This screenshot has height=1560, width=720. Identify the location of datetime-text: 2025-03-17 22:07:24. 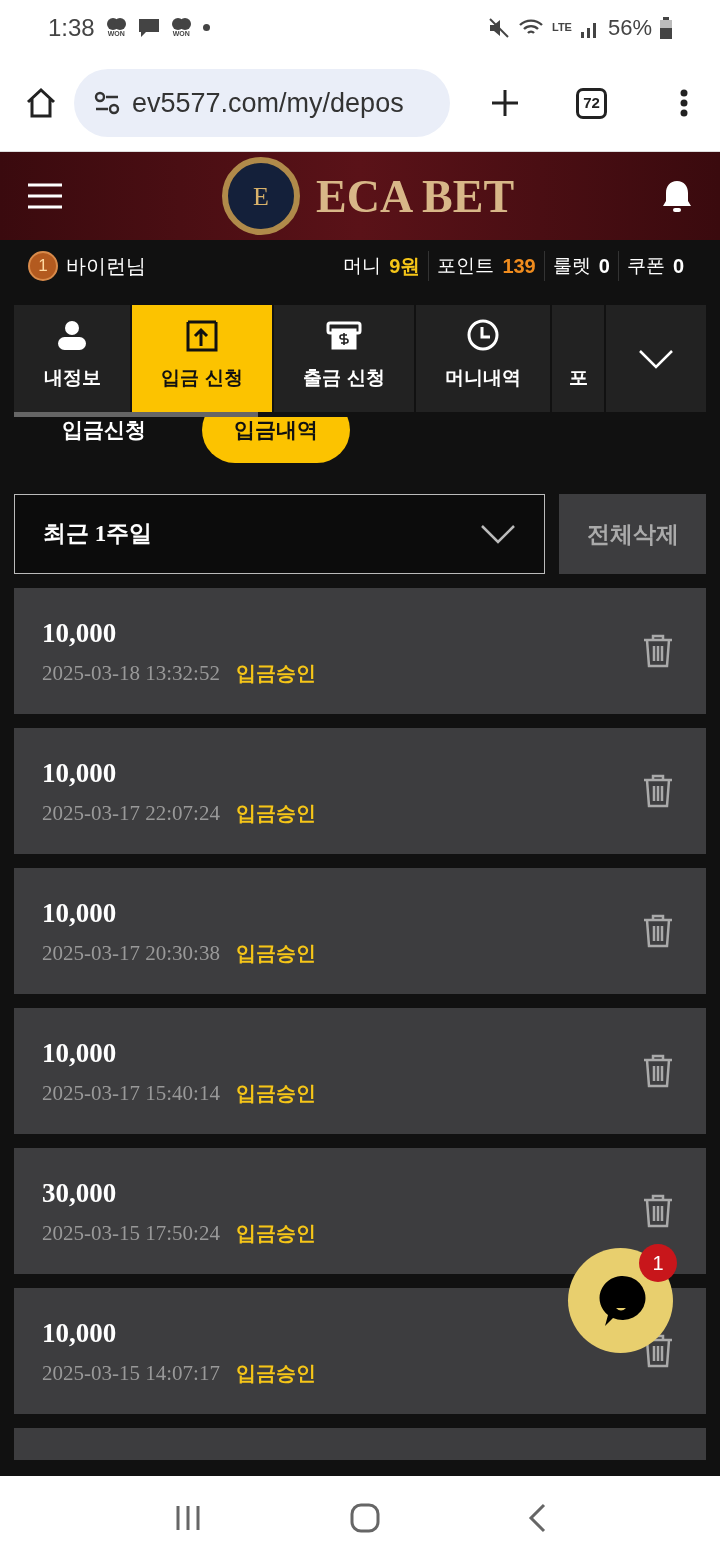
(131, 813).